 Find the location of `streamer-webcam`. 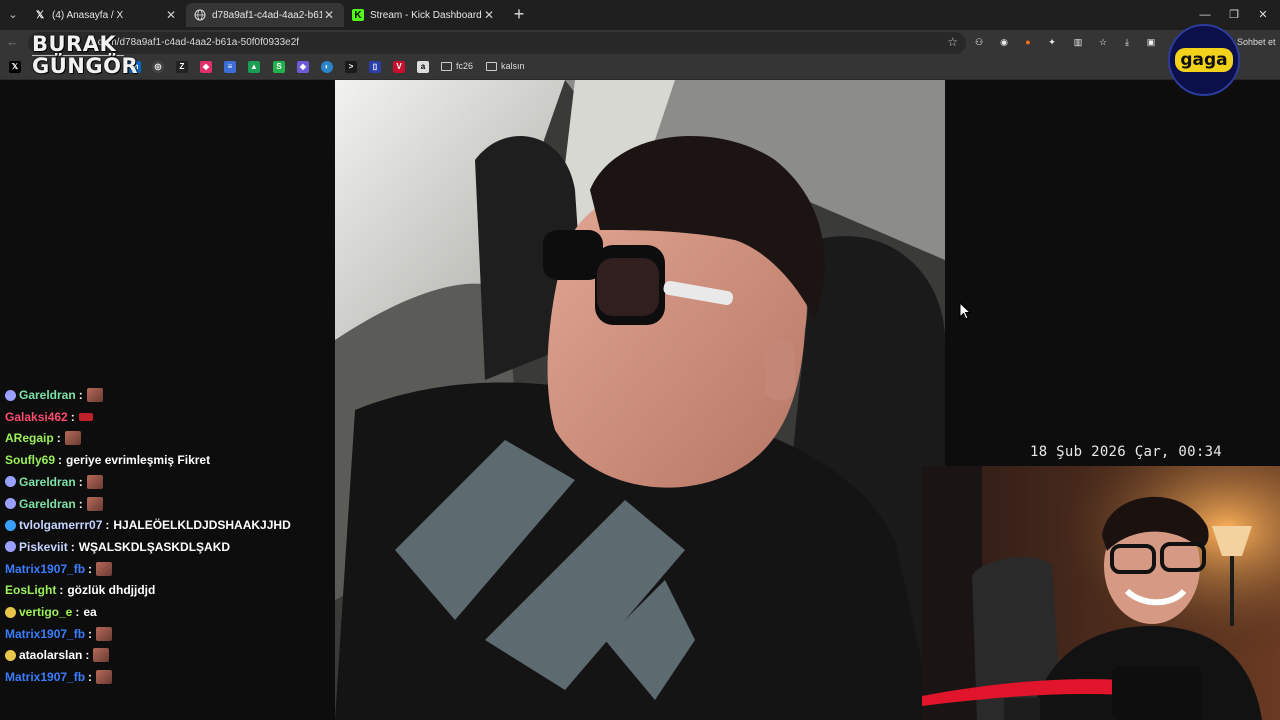

streamer-webcam is located at coordinates (1101, 593).